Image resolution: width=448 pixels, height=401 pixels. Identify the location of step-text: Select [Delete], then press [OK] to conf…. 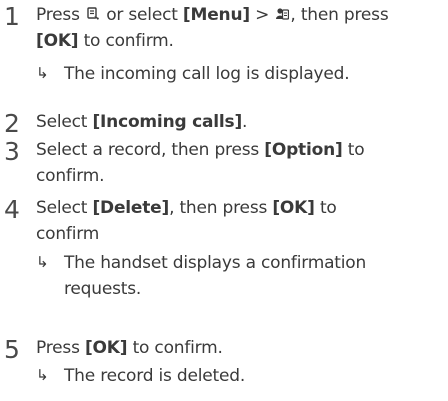
(241, 221).